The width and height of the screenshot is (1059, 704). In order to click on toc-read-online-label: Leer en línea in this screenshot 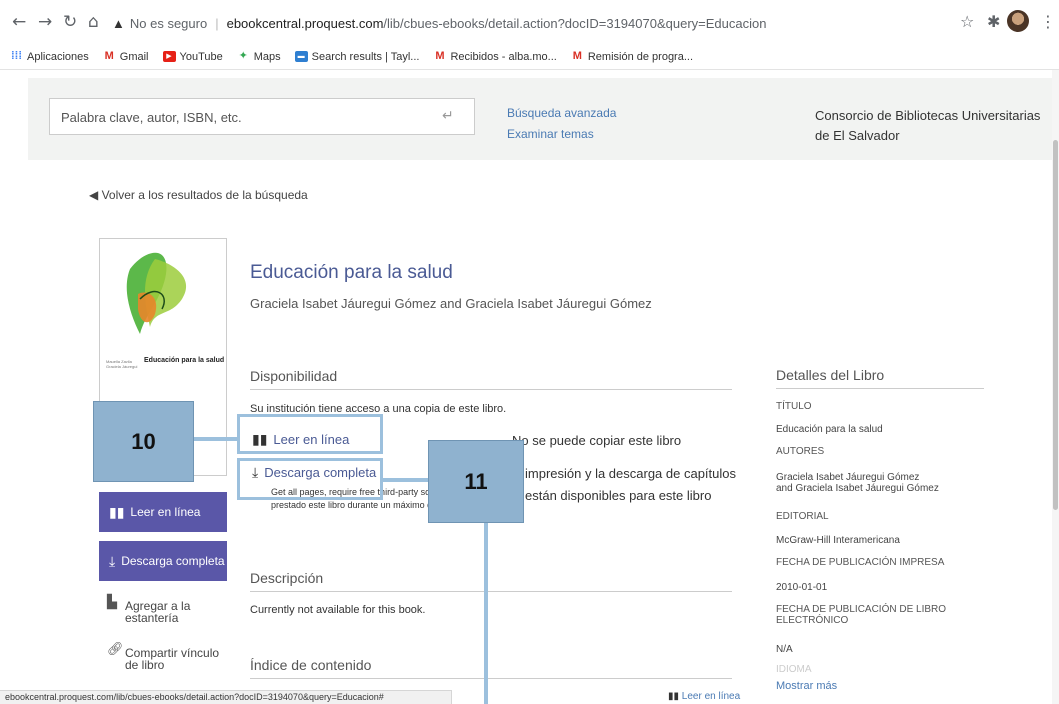, I will do `click(711, 696)`.